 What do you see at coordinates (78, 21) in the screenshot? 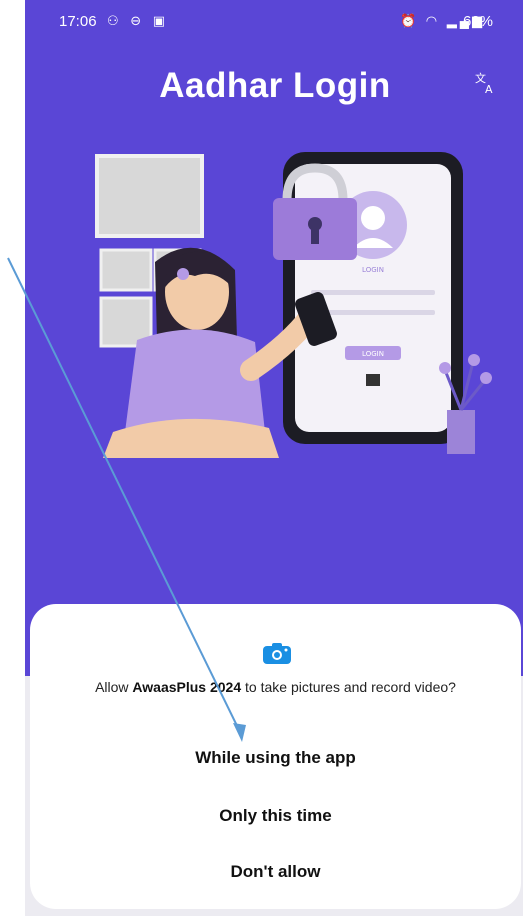
I see `status-time: 17:06` at bounding box center [78, 21].